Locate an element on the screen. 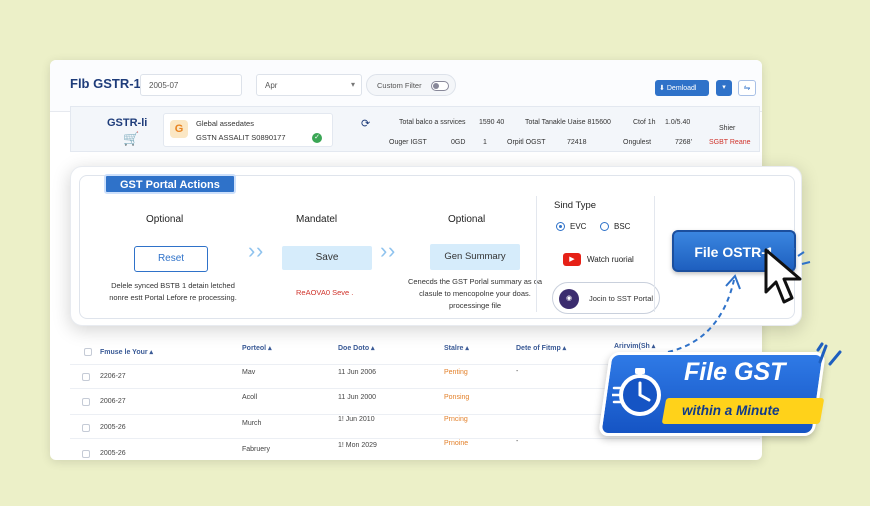 The width and height of the screenshot is (870, 506). company-name: Glebal assedates is located at coordinates (225, 123).